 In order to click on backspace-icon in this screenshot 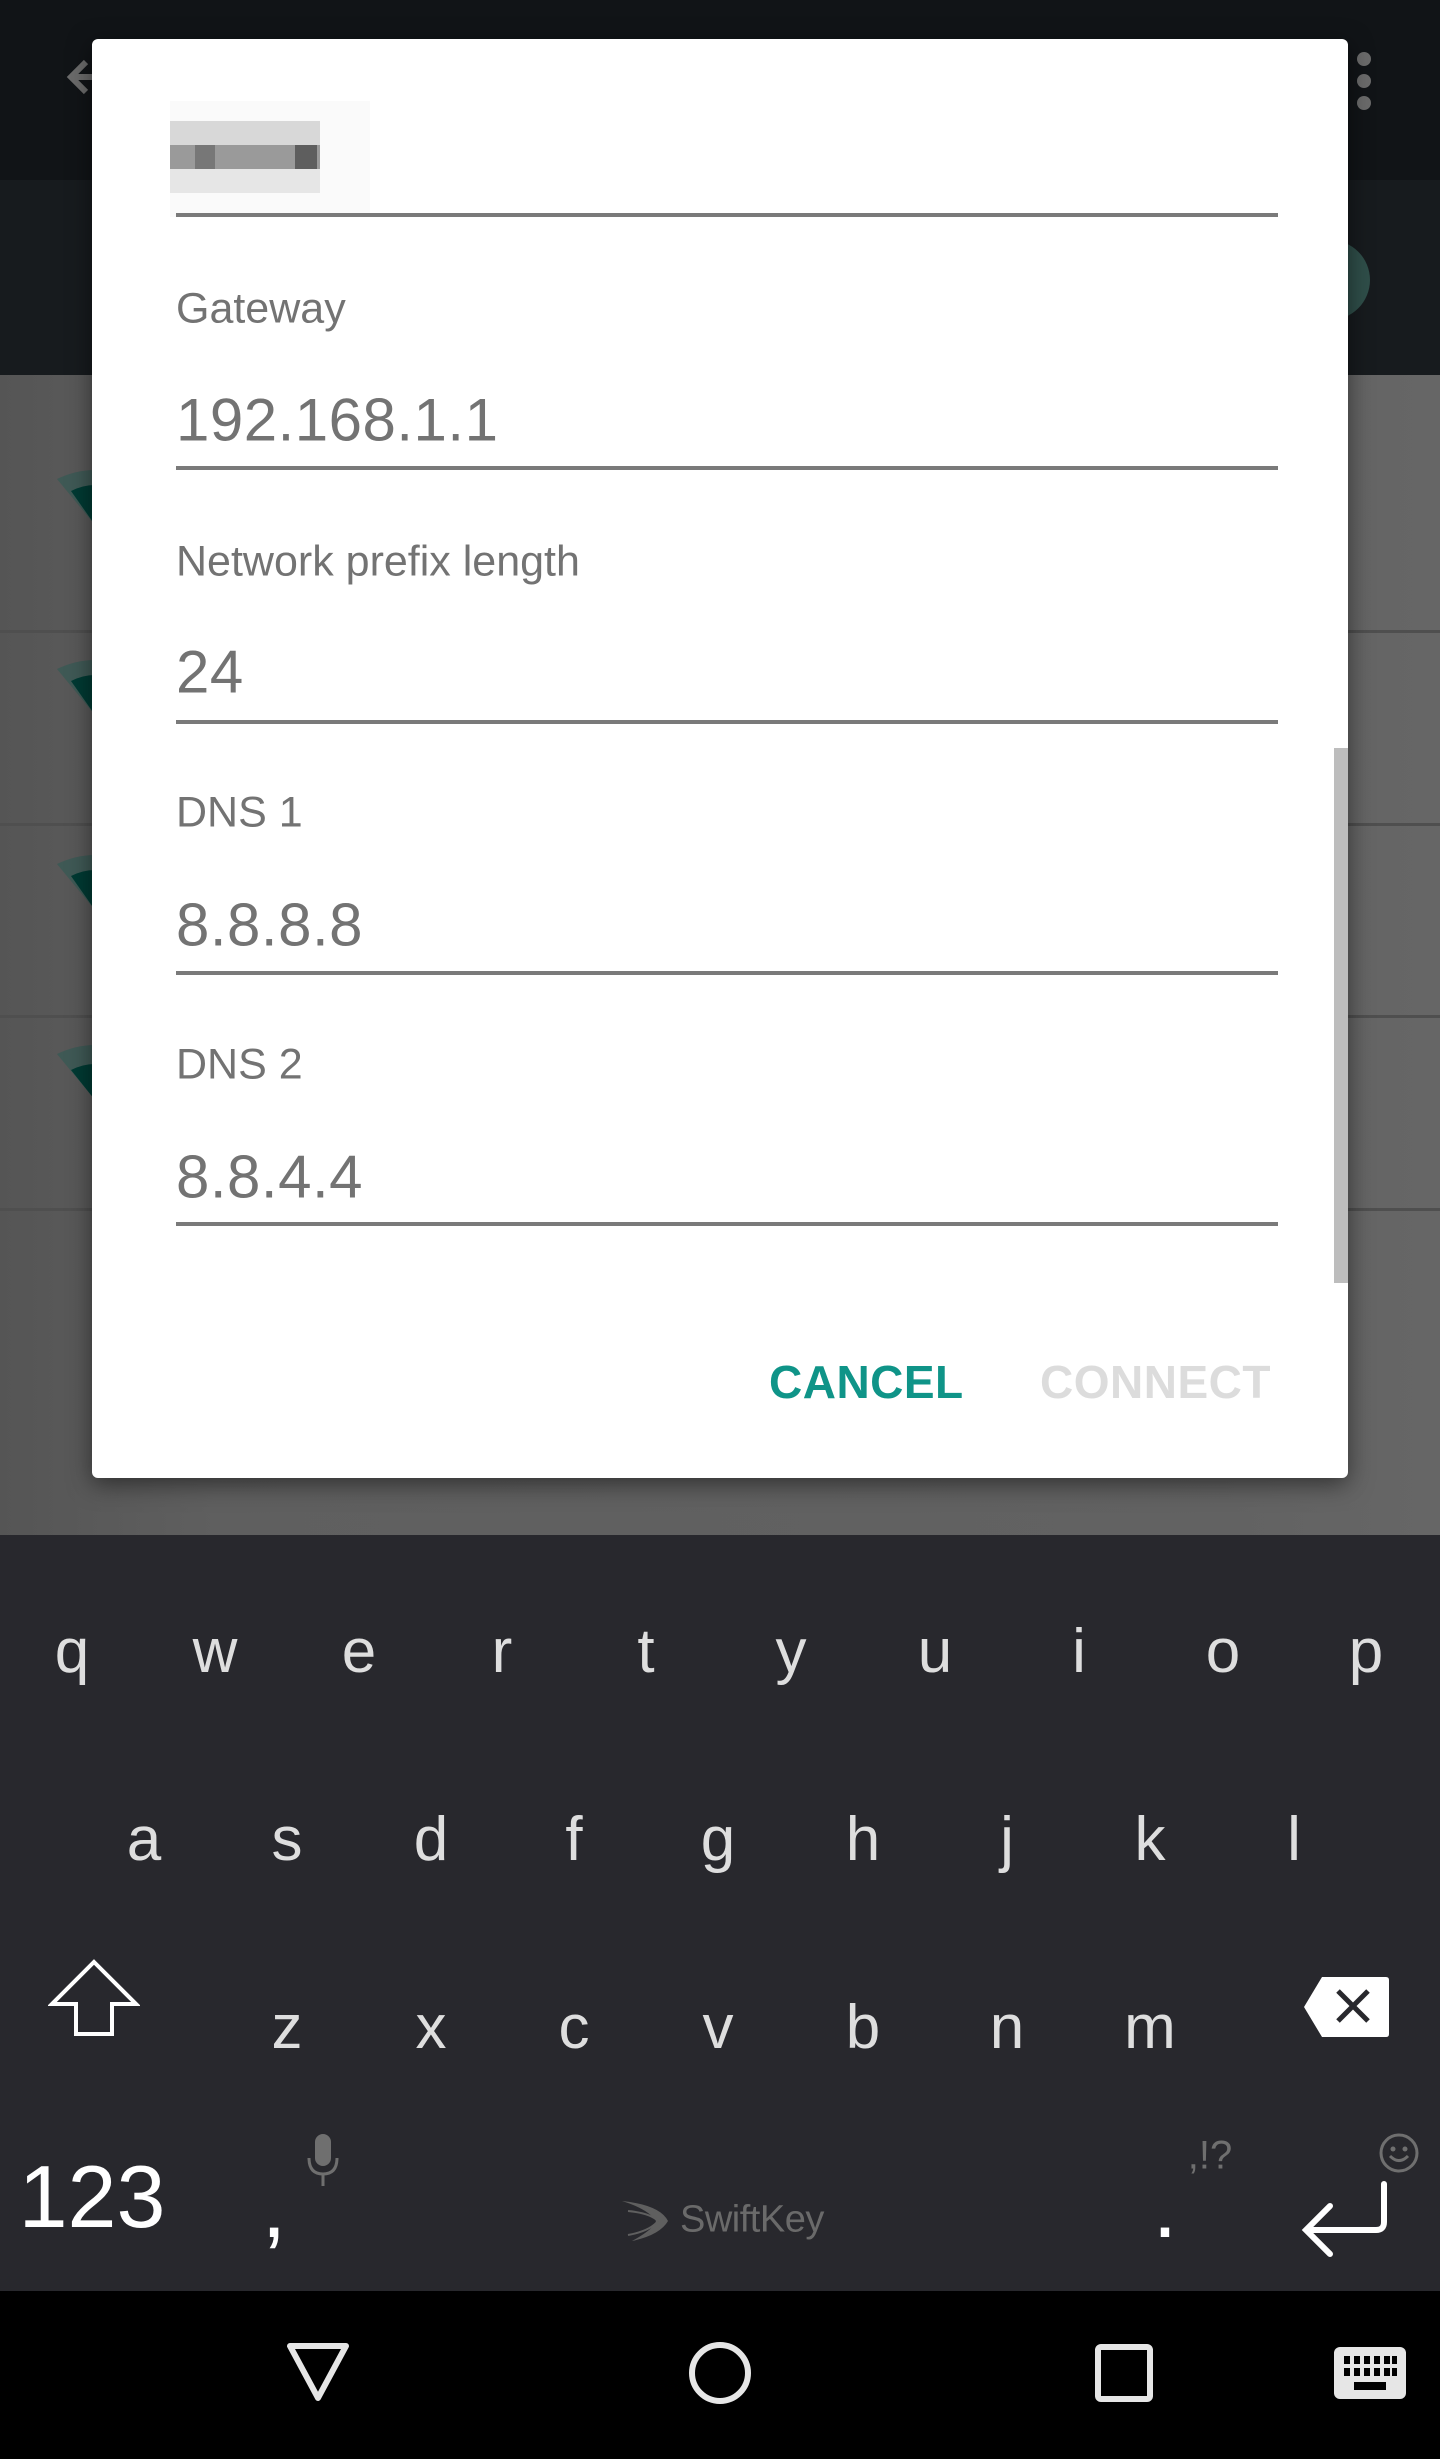, I will do `click(1346, 2007)`.